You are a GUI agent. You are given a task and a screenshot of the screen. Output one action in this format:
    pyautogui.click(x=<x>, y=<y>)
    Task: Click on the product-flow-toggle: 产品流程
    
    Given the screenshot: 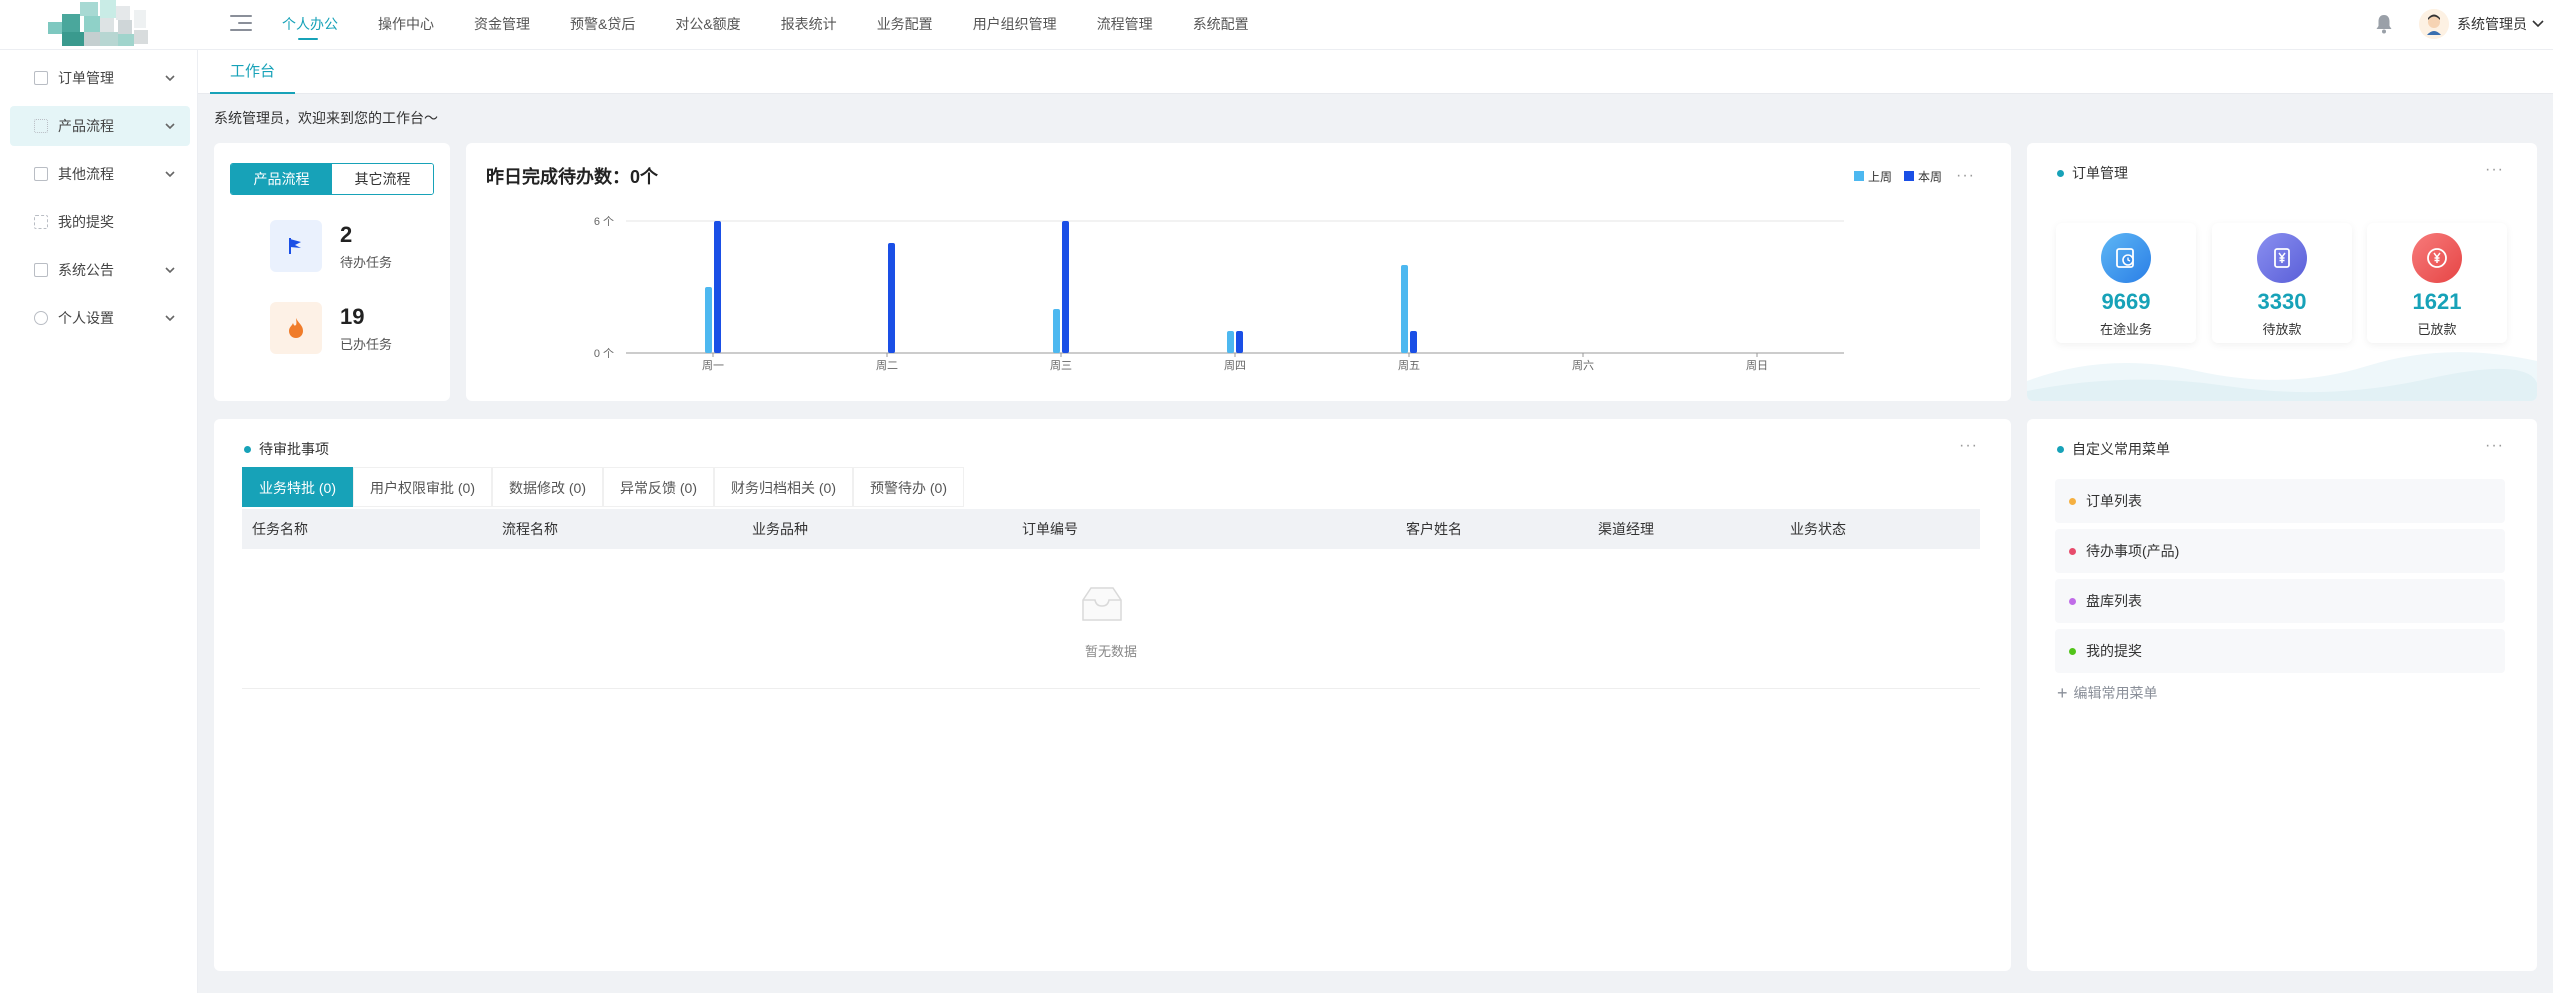 What is the action you would take?
    pyautogui.click(x=281, y=179)
    